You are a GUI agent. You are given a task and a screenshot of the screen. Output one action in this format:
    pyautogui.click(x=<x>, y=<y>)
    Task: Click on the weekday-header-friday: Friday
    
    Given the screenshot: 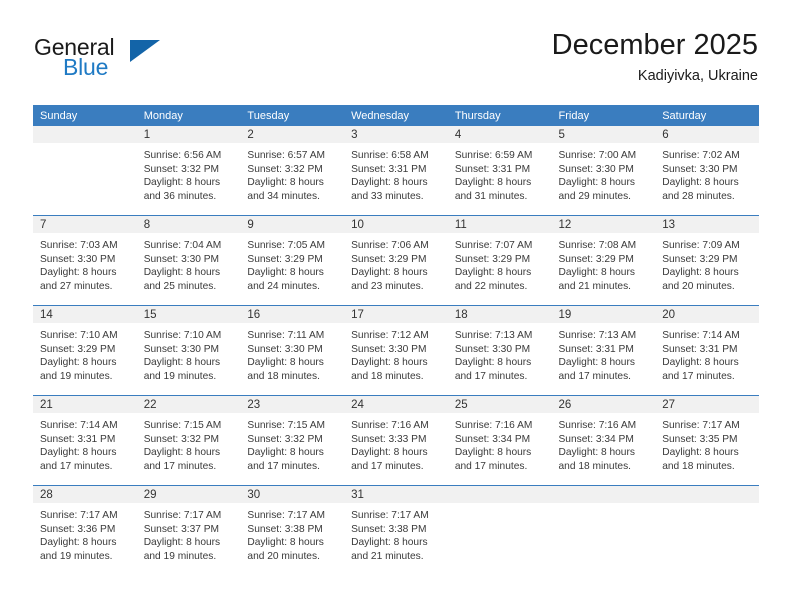 What is the action you would take?
    pyautogui.click(x=603, y=115)
    